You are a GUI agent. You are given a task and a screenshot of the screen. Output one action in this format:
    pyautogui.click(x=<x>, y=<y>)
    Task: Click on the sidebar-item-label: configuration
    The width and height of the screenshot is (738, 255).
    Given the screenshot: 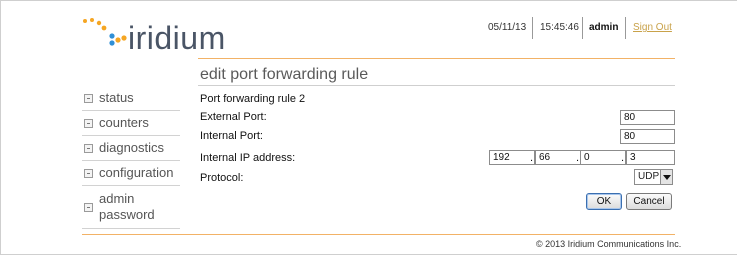 What is the action you would take?
    pyautogui.click(x=136, y=172)
    